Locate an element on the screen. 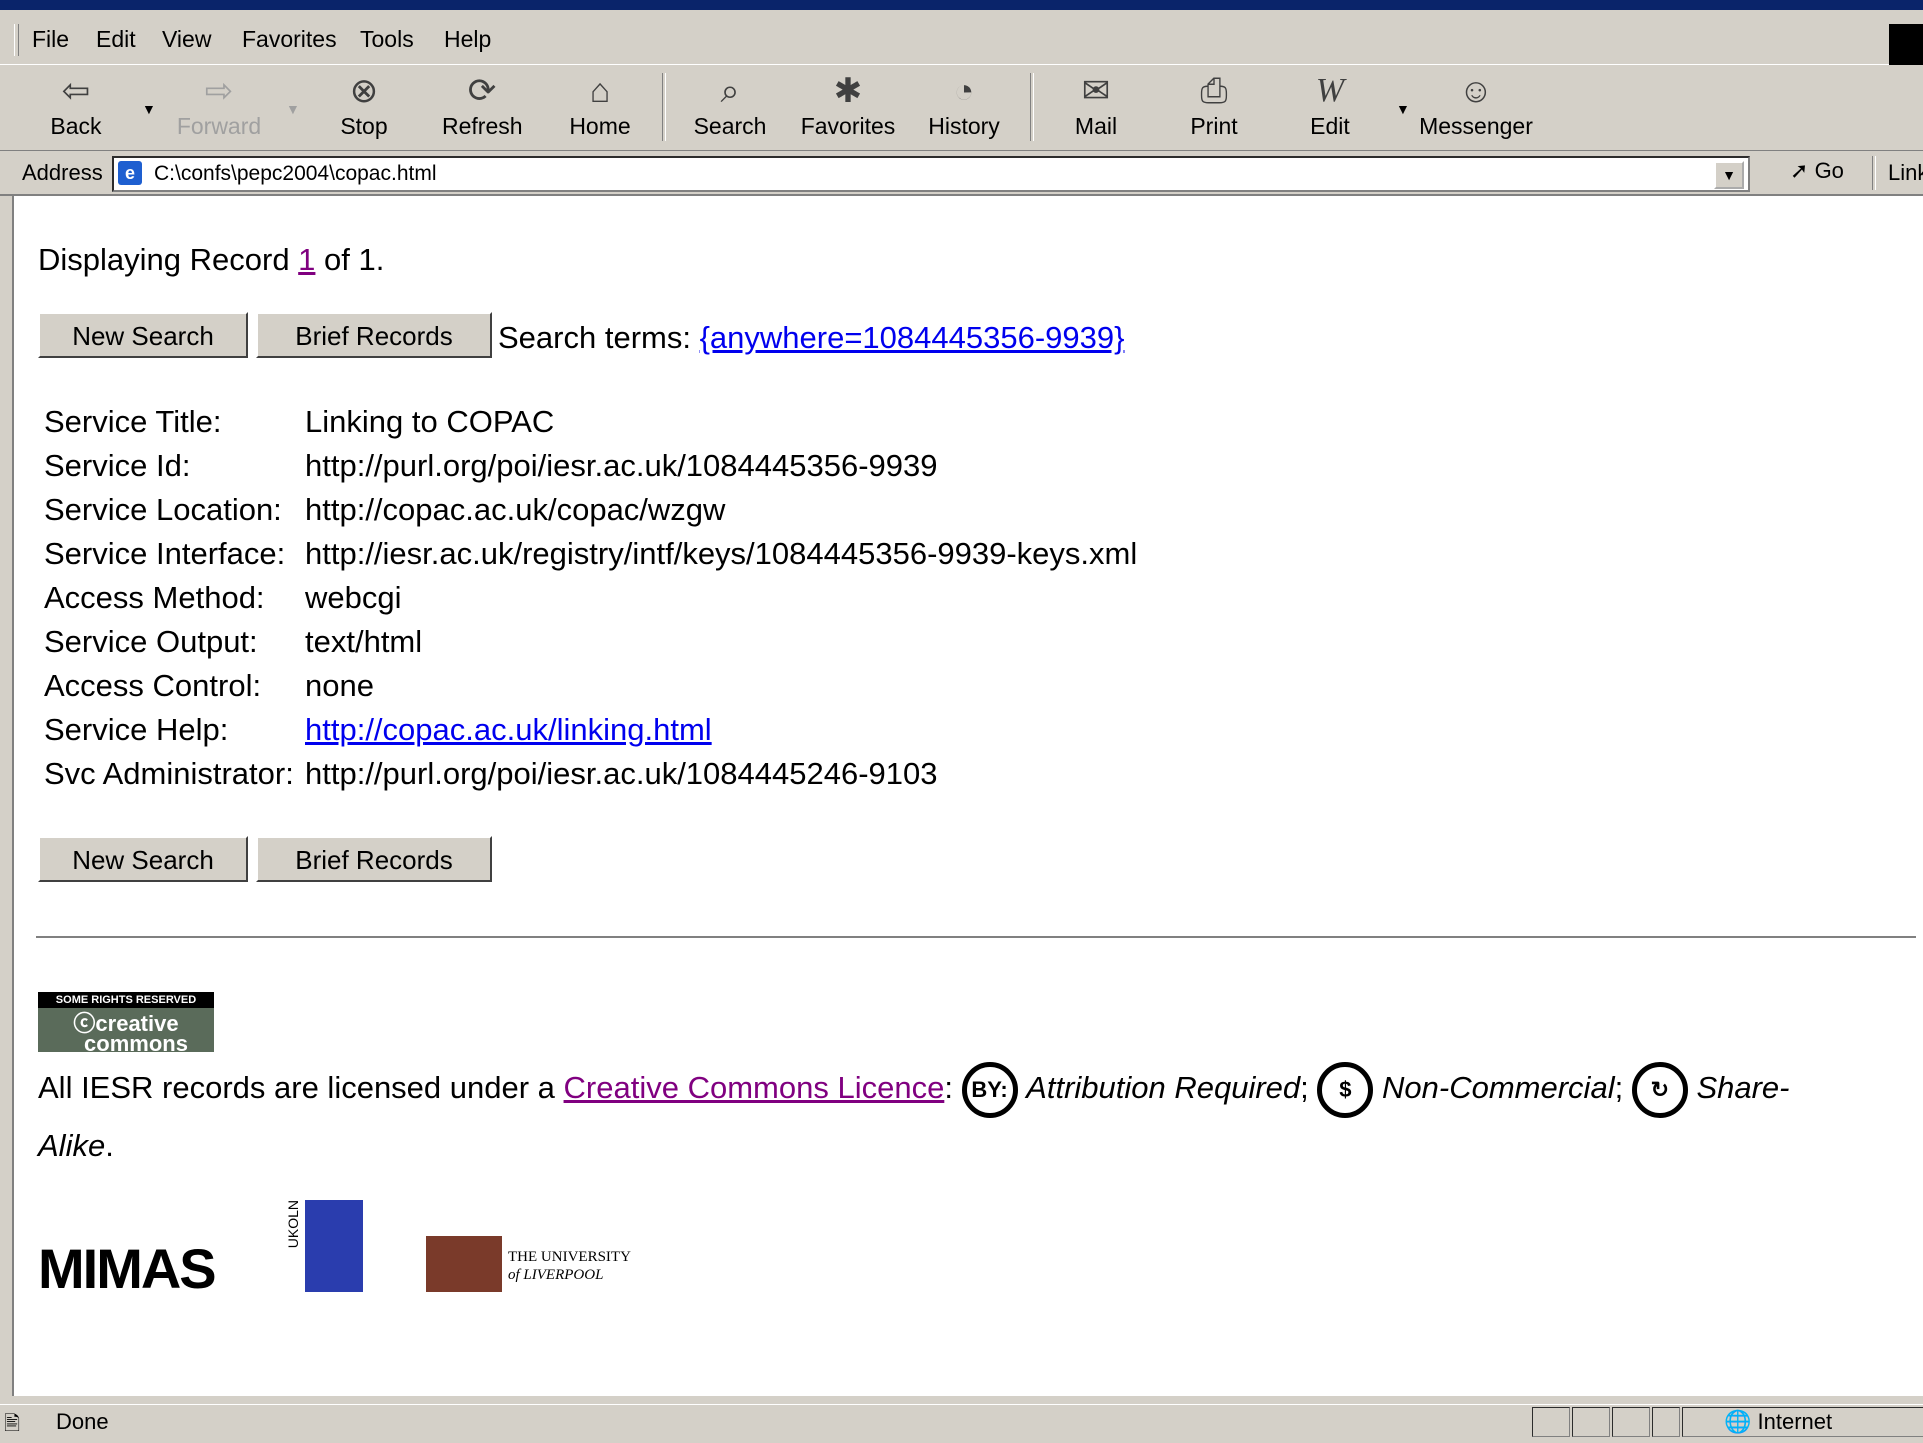 The width and height of the screenshot is (1923, 1443). field-label-access-control: Access Control: is located at coordinates (153, 685).